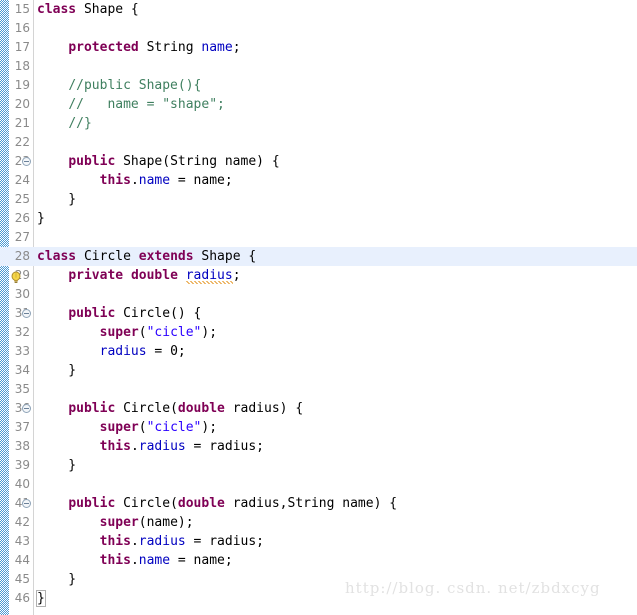 This screenshot has width=637, height=615. What do you see at coordinates (22, 484) in the screenshot?
I see `line-number: 40` at bounding box center [22, 484].